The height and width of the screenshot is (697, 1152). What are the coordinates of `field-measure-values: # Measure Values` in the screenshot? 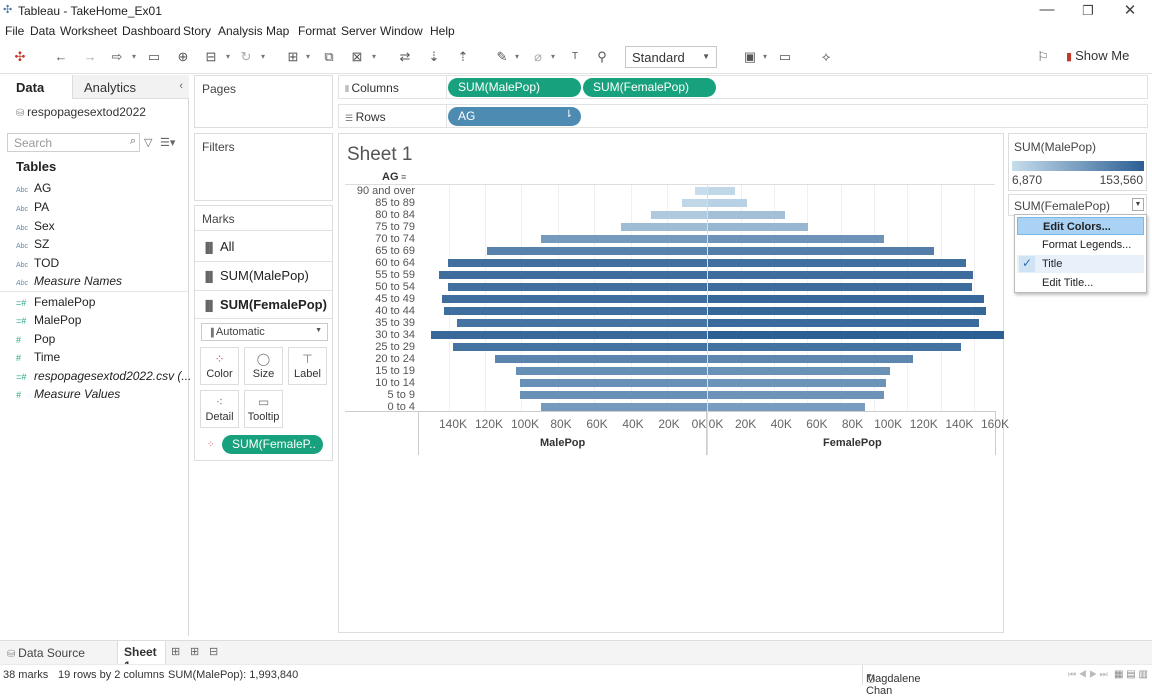 It's located at (68, 394).